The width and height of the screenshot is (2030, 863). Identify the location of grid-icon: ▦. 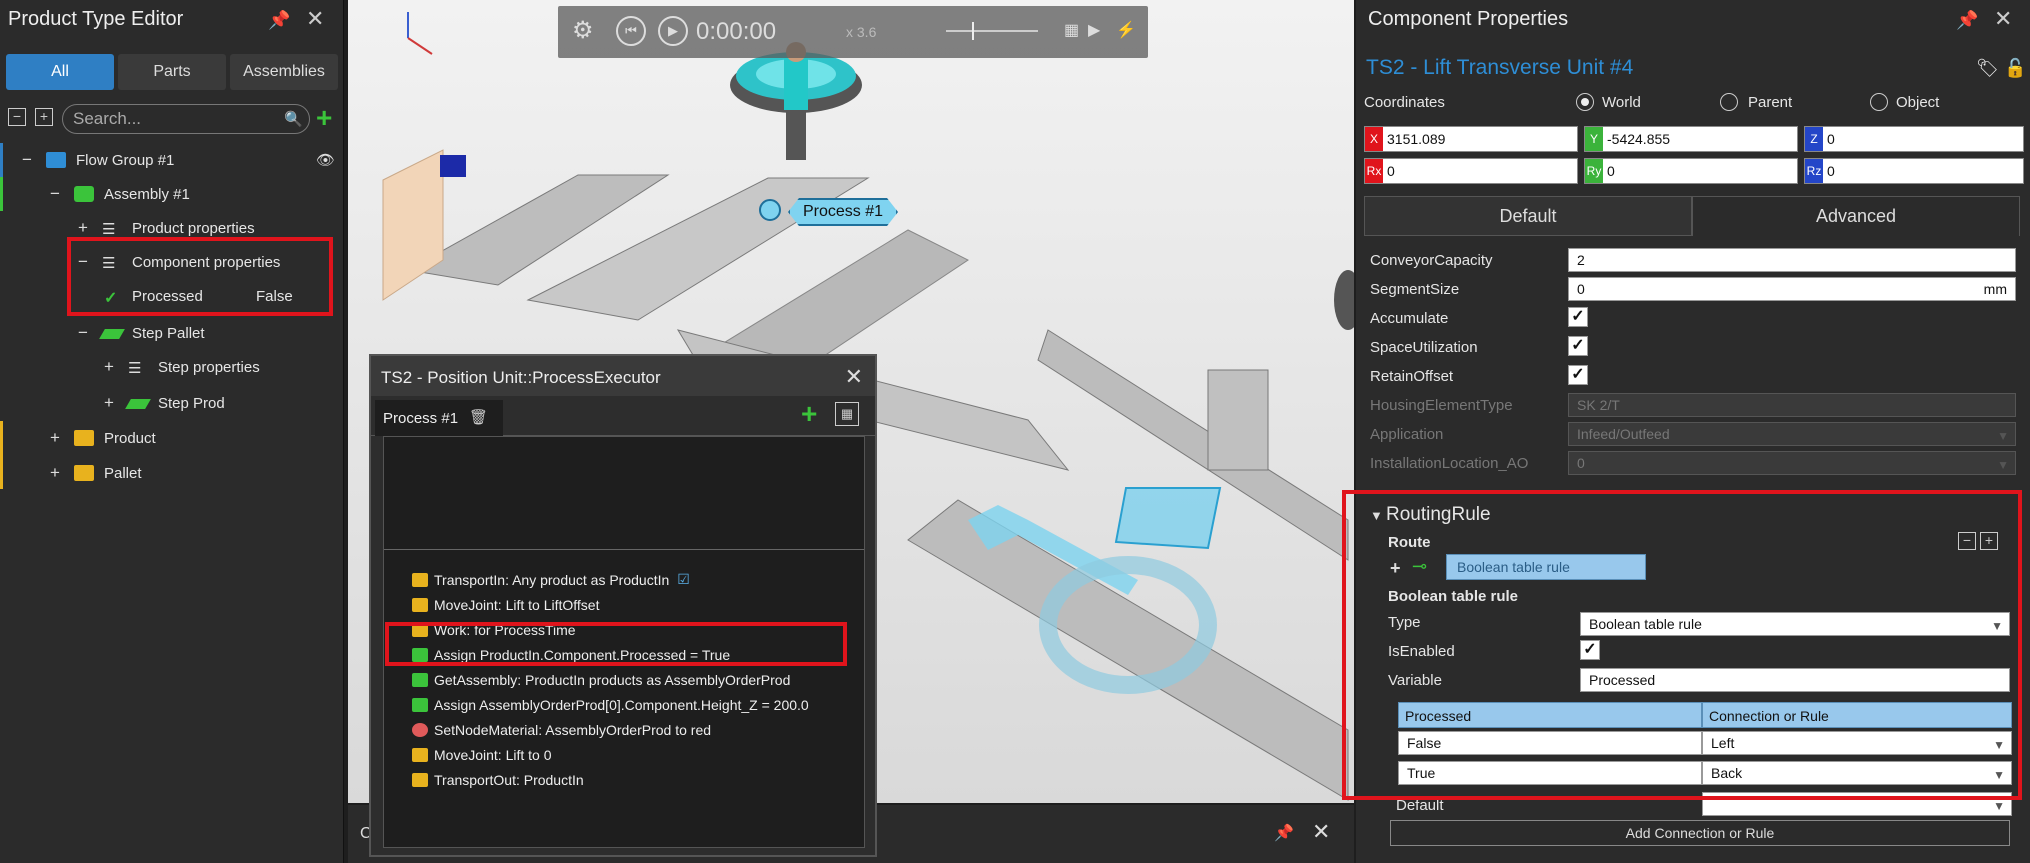
(847, 414).